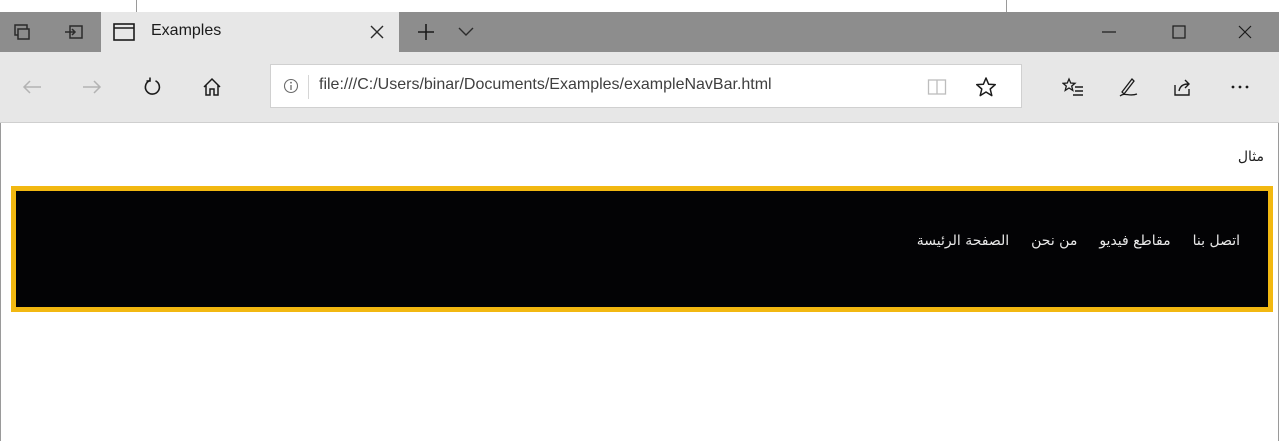 This screenshot has height=441, width=1279. I want to click on home-button, so click(212, 87).